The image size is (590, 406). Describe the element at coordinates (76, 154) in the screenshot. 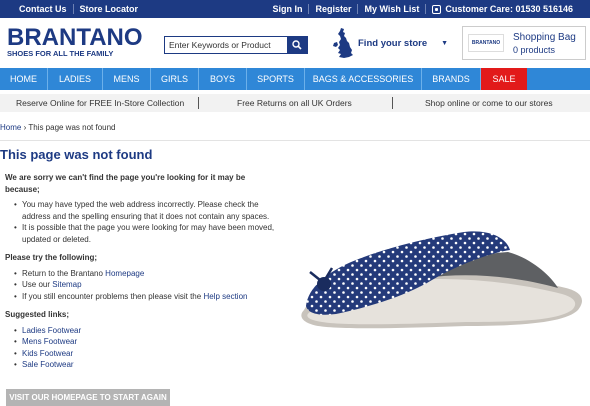

I see `page-title: This page was not found` at that location.